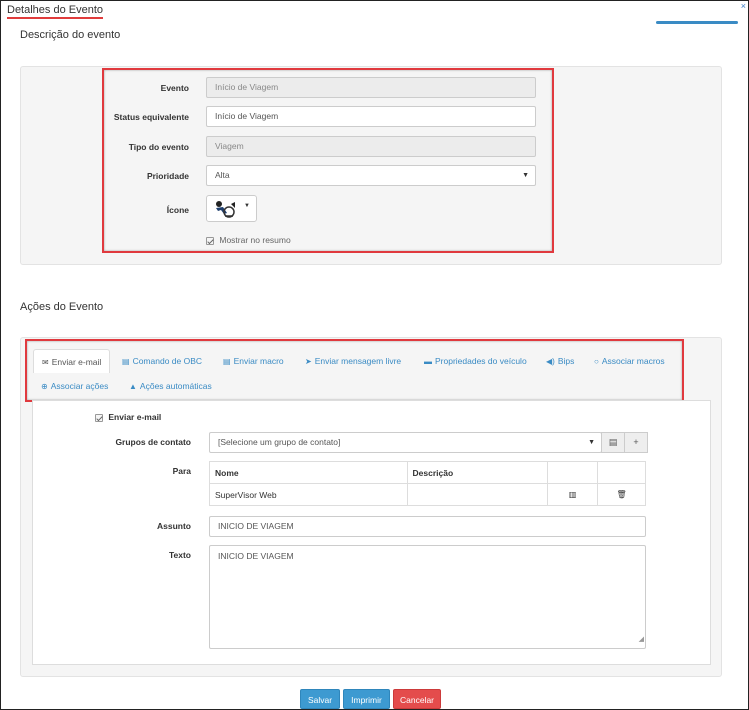 This screenshot has height=710, width=749. I want to click on texto-field: INICIO DE VIAGEM ◢, so click(427, 597).